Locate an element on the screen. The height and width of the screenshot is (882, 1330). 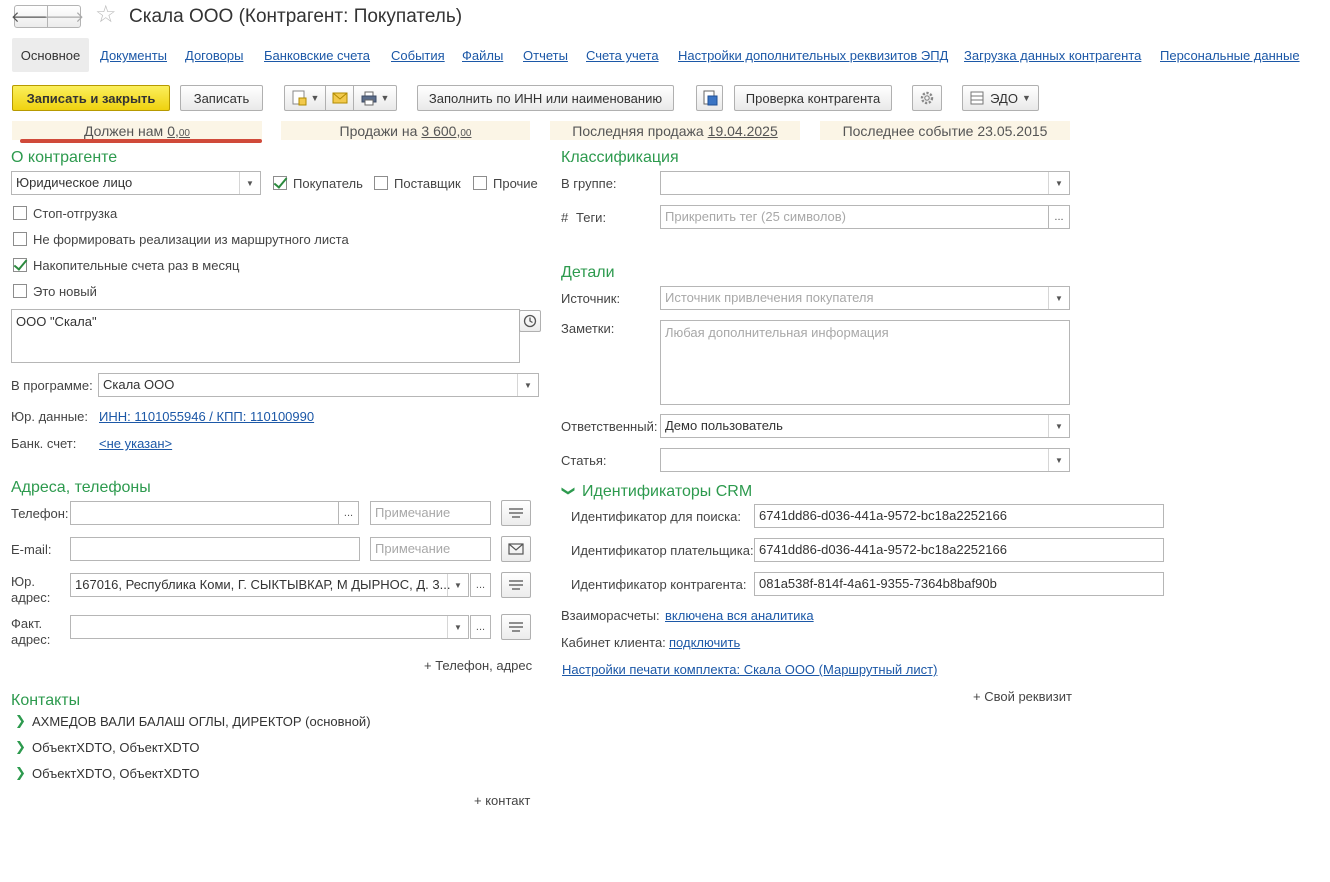
history-button is located at coordinates (530, 321).